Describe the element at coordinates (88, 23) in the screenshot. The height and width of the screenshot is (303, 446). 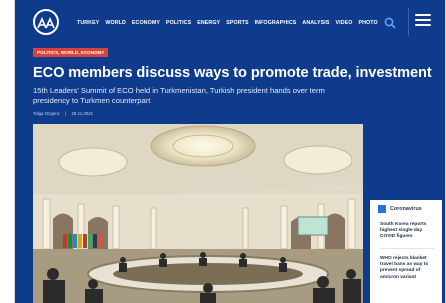
I see `nav-item-turkey: TURKEY` at that location.